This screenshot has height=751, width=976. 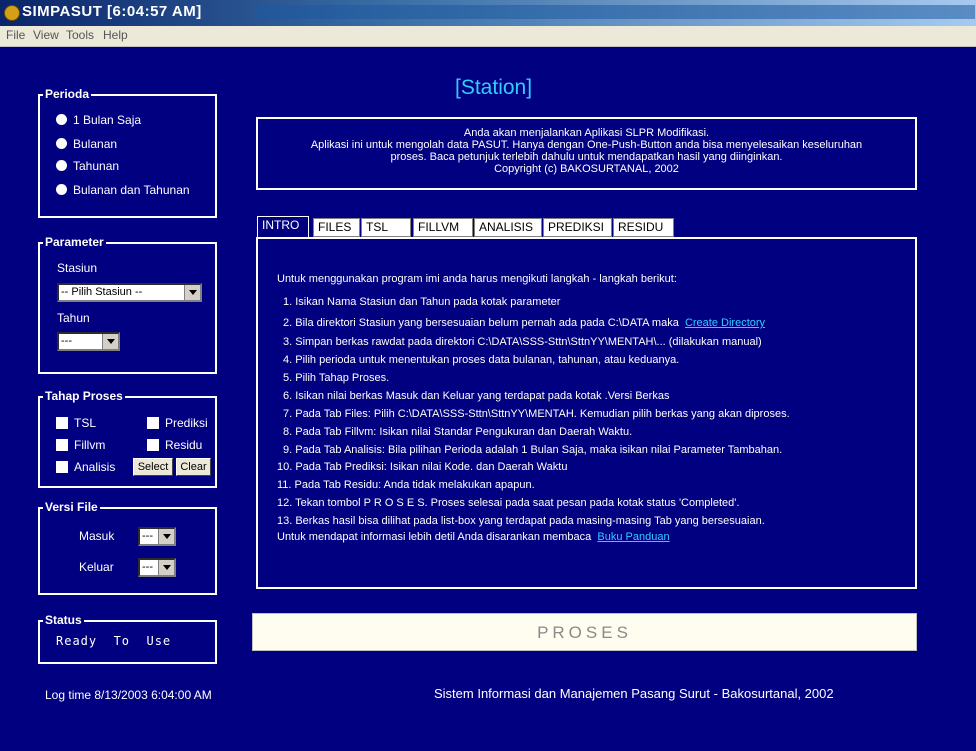 I want to click on tab-intro: INTRO, so click(x=283, y=226).